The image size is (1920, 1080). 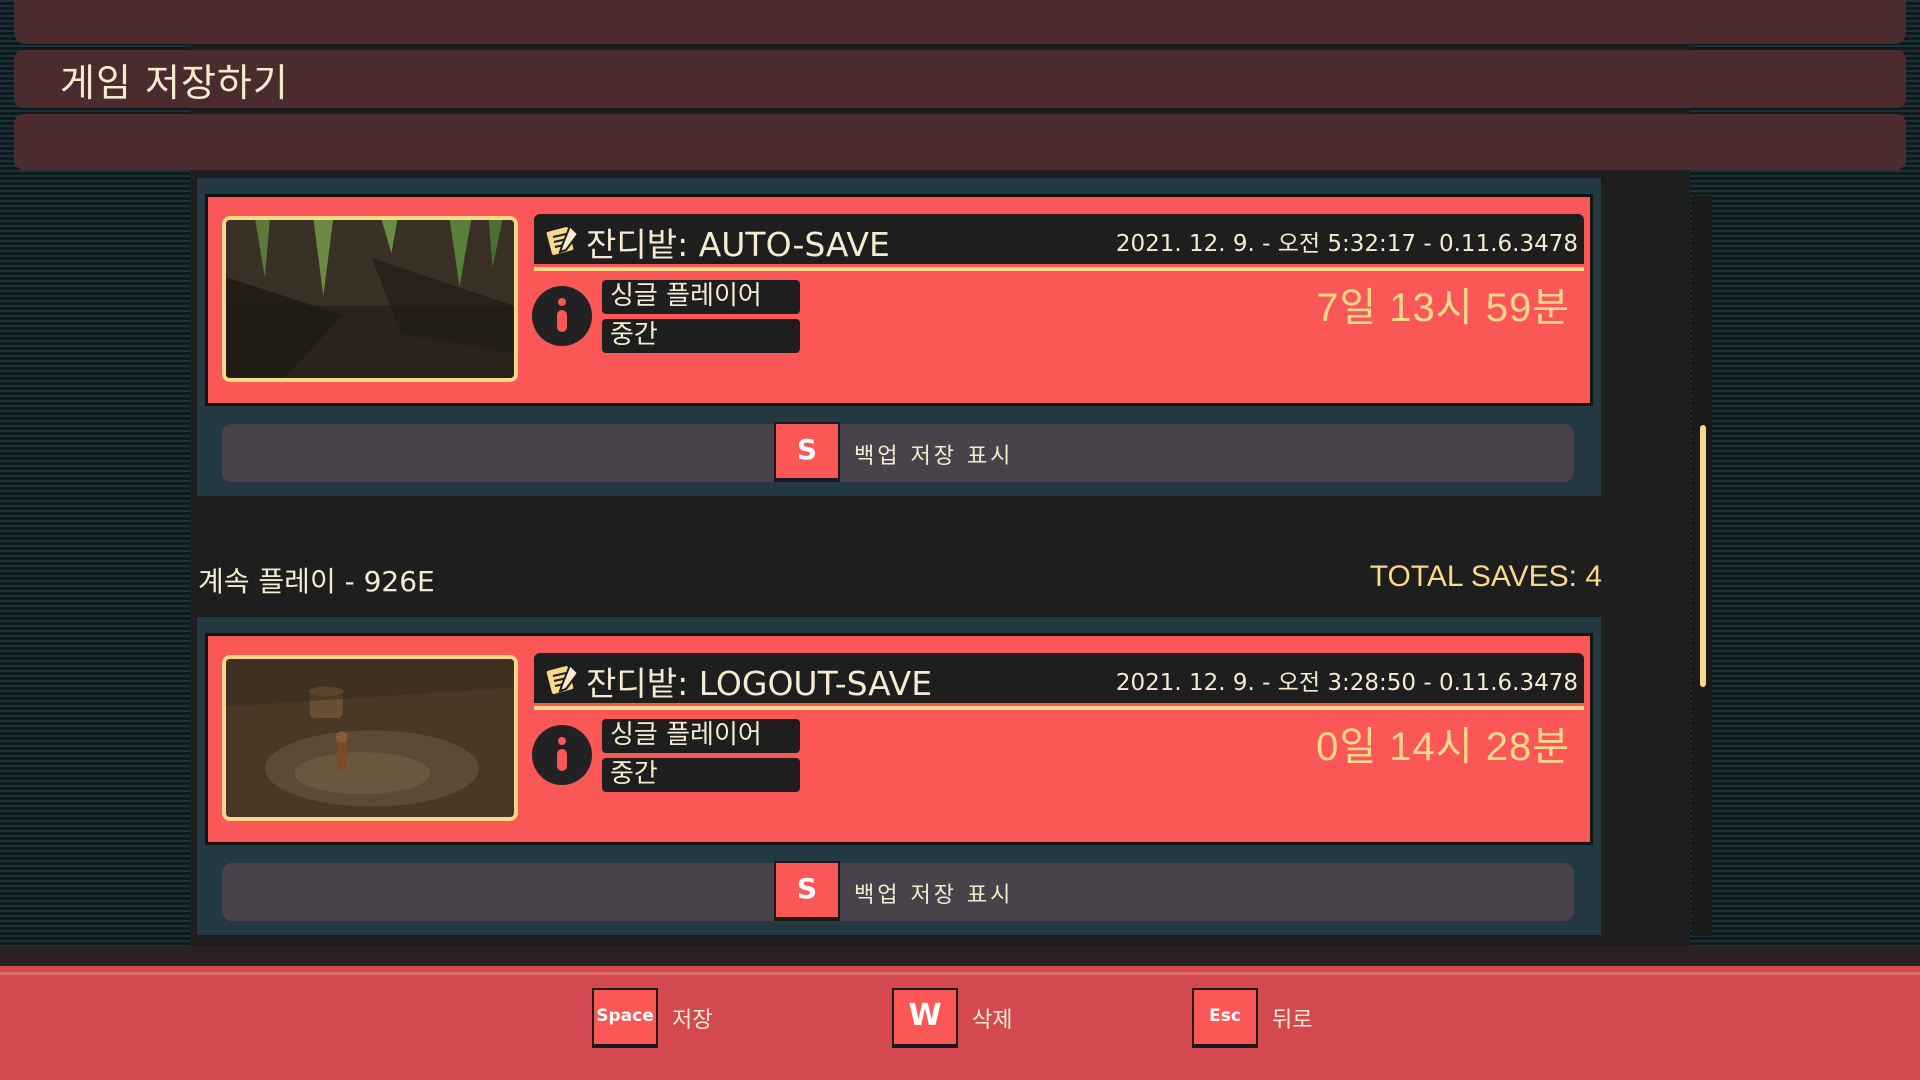 What do you see at coordinates (960, 79) in the screenshot?
I see `header-title-bar` at bounding box center [960, 79].